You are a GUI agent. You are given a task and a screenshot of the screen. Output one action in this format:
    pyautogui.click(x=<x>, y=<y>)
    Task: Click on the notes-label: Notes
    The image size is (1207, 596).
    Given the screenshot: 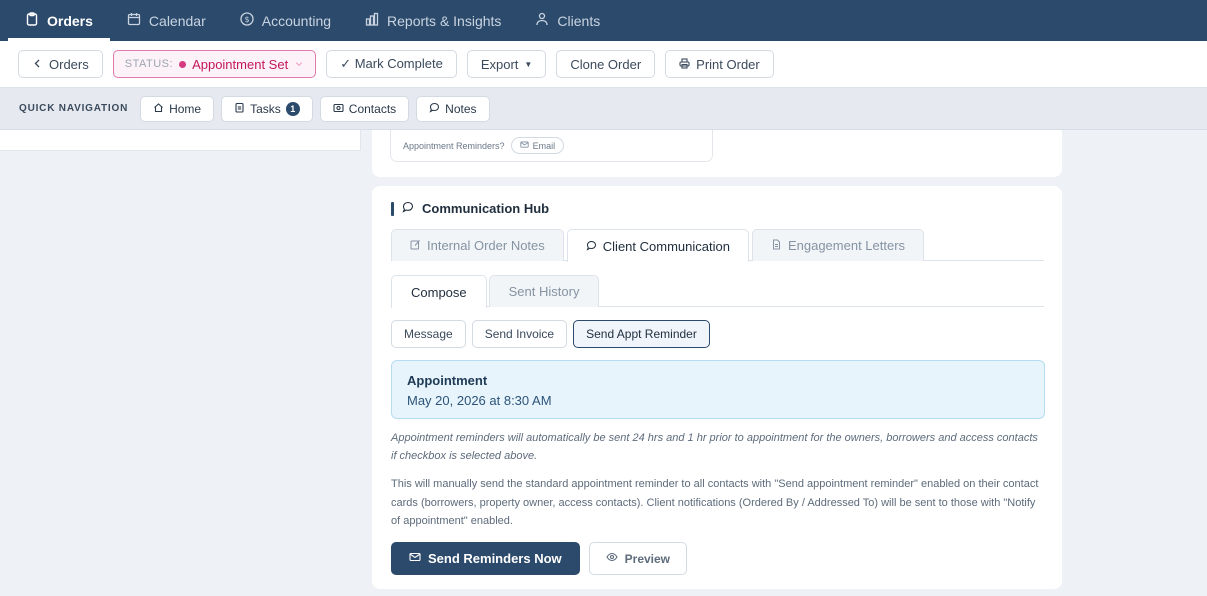 What is the action you would take?
    pyautogui.click(x=461, y=108)
    